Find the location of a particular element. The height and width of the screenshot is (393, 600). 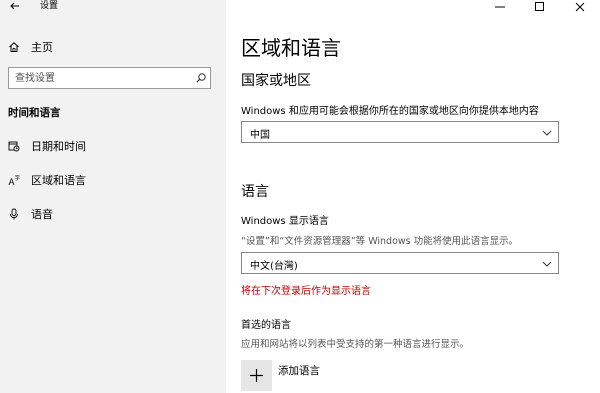

language-heading: 语言 is located at coordinates (255, 192).